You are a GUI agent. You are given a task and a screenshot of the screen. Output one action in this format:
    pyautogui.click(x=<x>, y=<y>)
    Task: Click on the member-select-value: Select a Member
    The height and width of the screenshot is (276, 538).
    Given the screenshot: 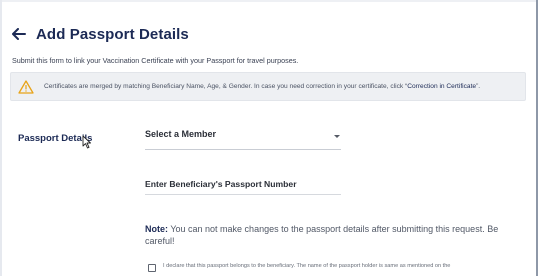 What is the action you would take?
    pyautogui.click(x=181, y=134)
    